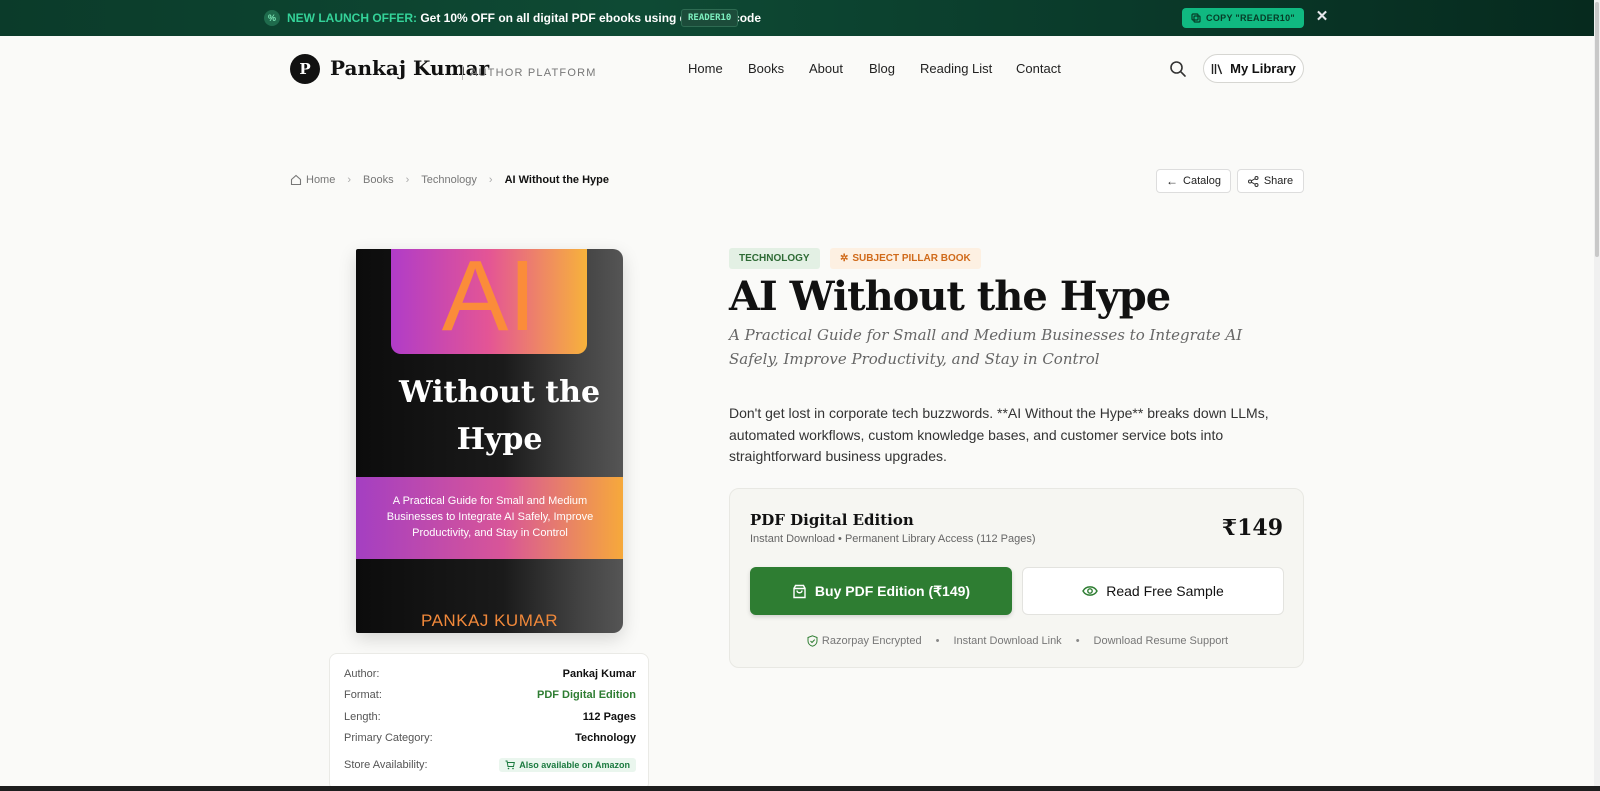 This screenshot has width=1600, height=791. Describe the element at coordinates (386, 765) in the screenshot. I see `detail-label: Store Availability:` at that location.